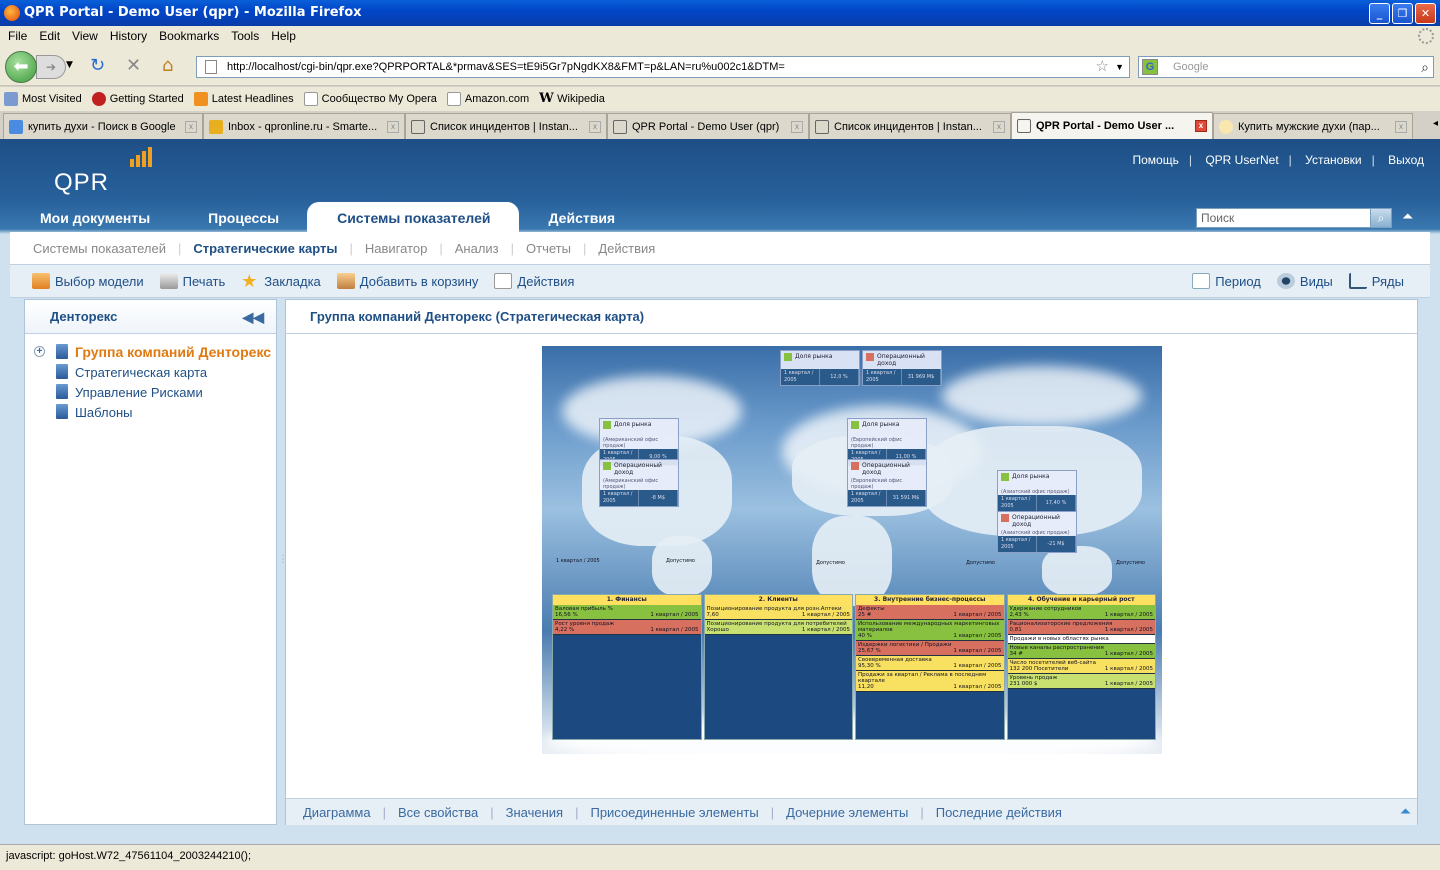 Image resolution: width=1440 pixels, height=870 pixels. I want to click on perspective-header: 3. Внутренние бизнес-процессы, so click(930, 600).